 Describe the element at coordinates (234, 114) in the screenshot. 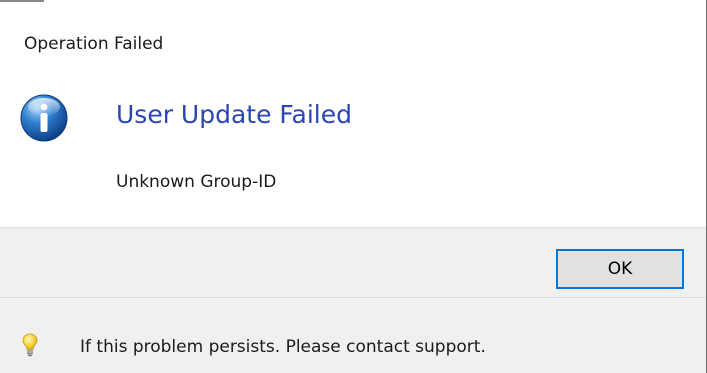

I see `main-instruction: User Update Failed` at that location.